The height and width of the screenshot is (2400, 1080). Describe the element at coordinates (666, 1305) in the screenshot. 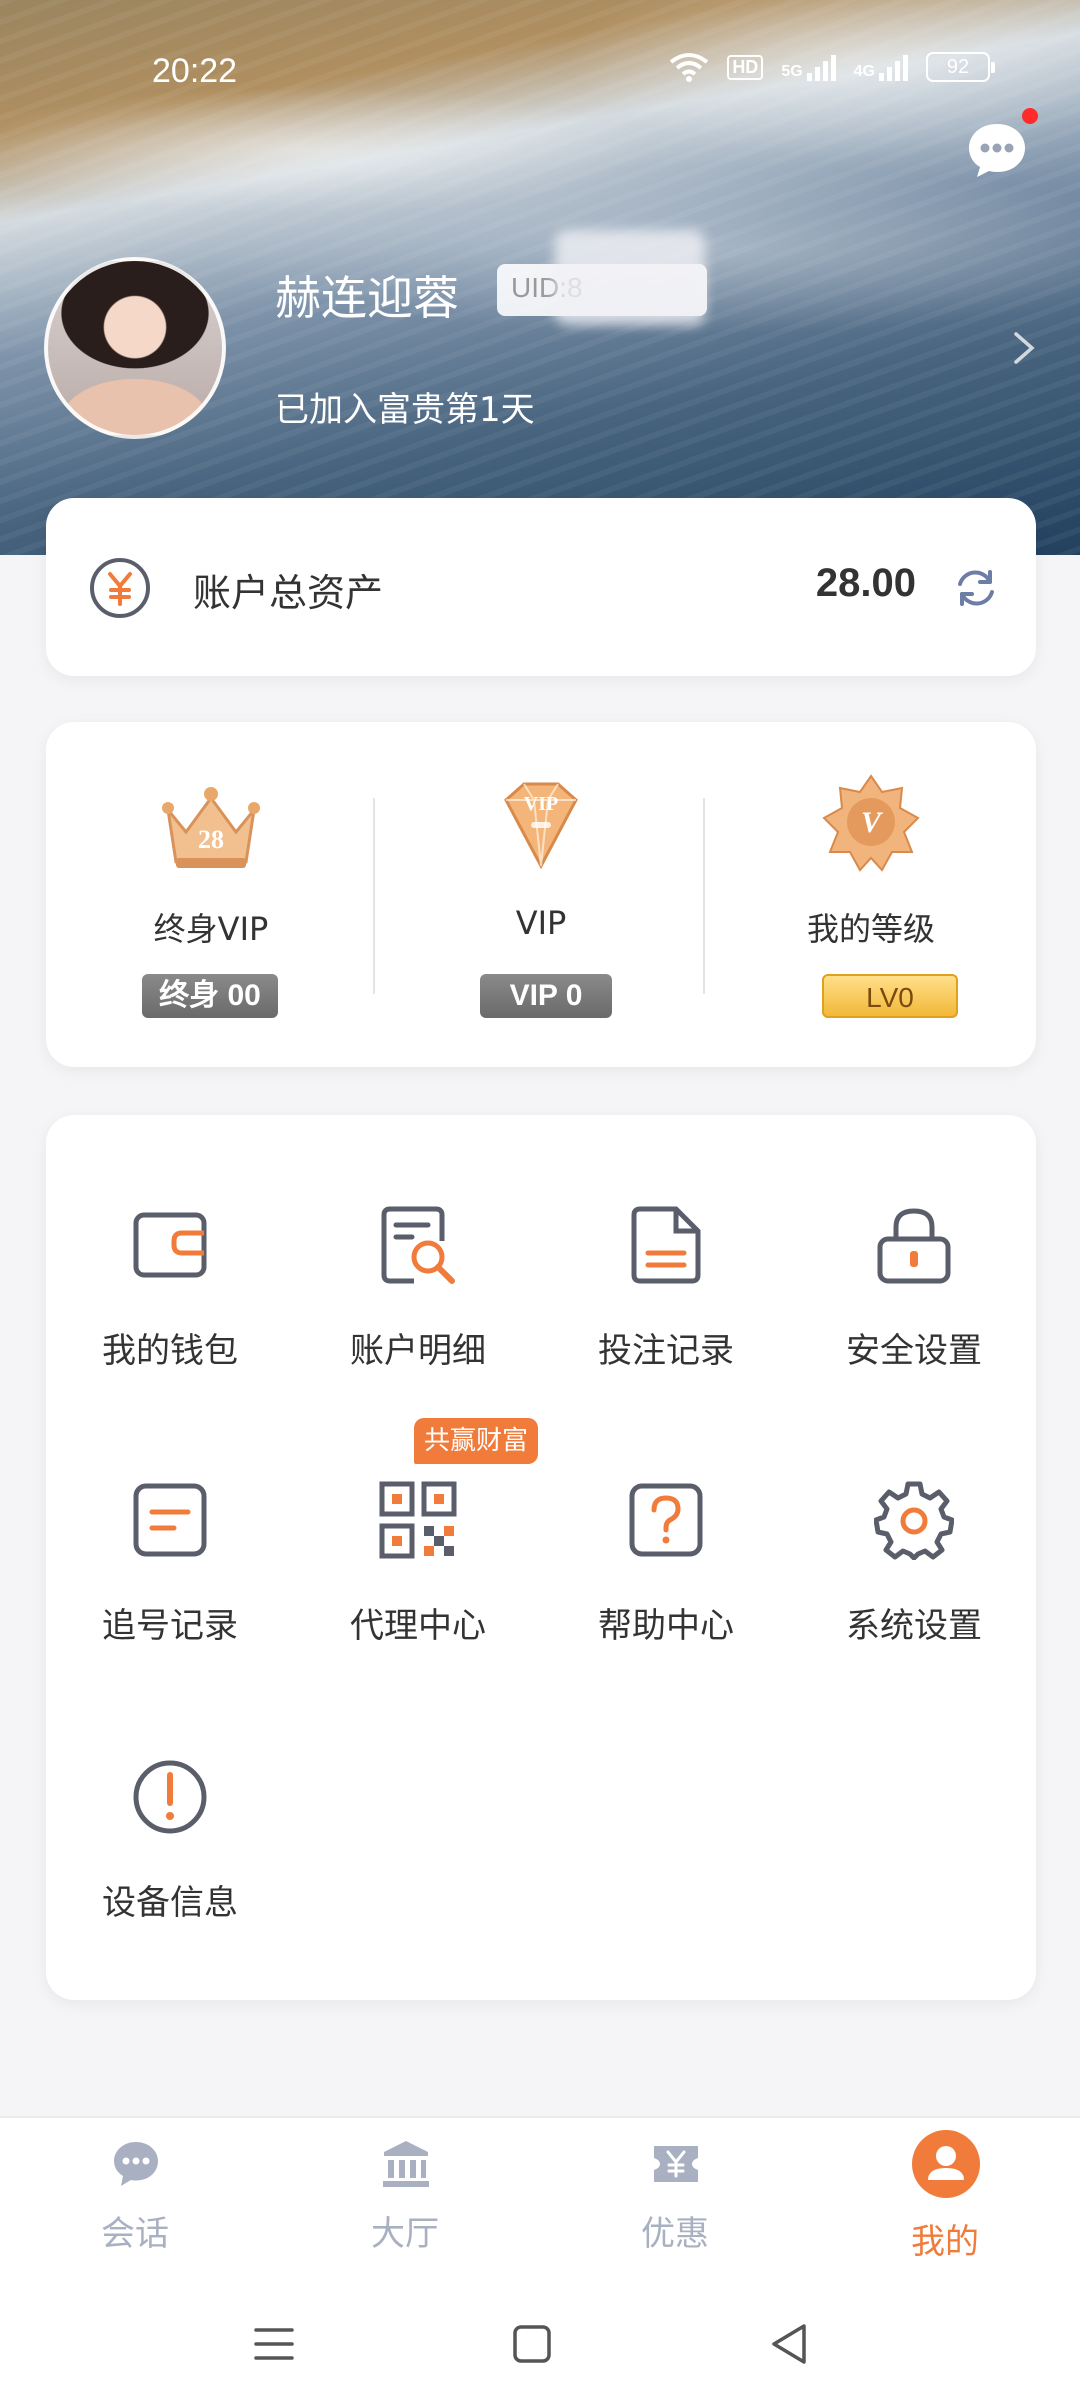

I see `menu-item-bet-record: 投注记录` at that location.